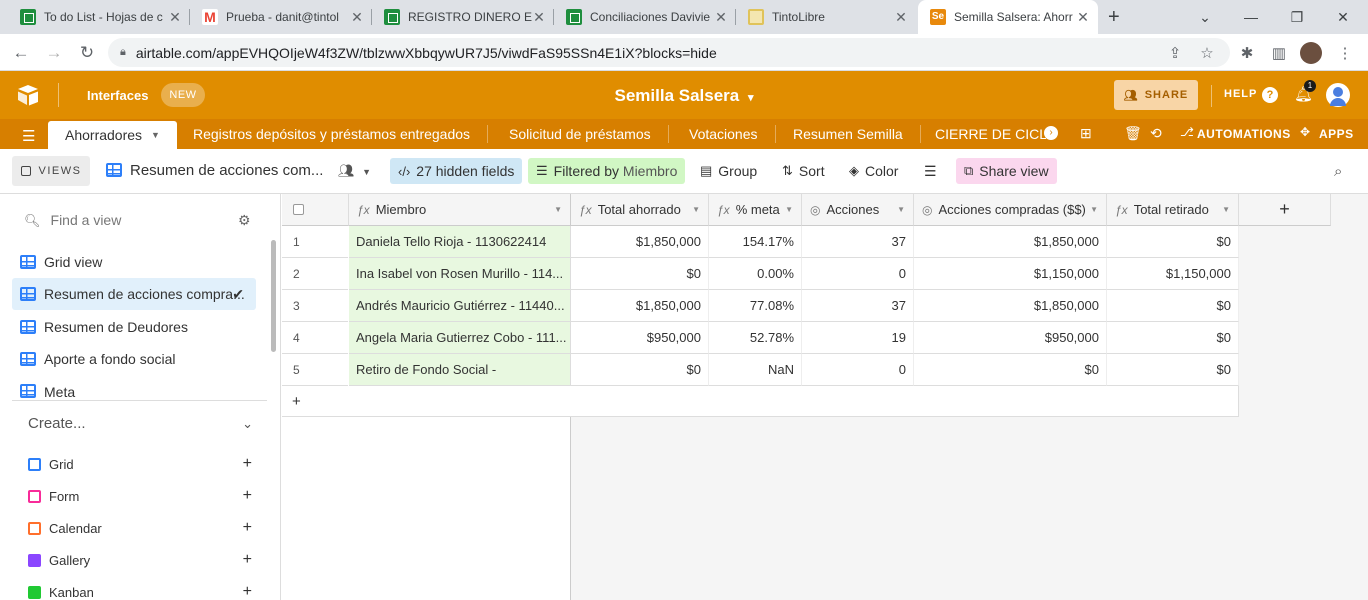  I want to click on sort-button: ⇅ Sort, so click(803, 171).